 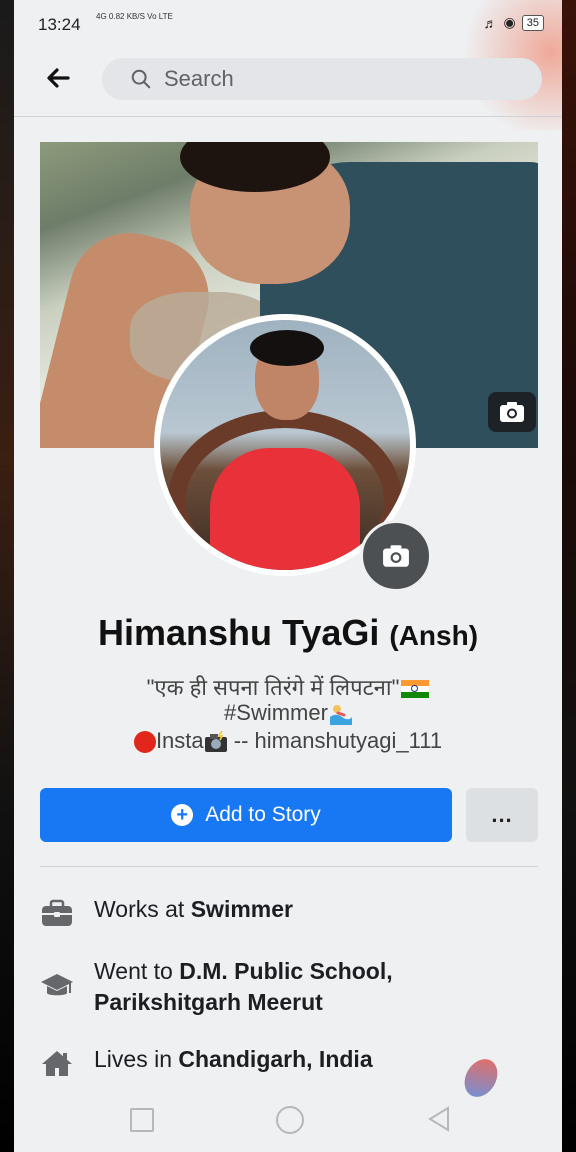 What do you see at coordinates (208, 1002) in the screenshot?
I see `education-place-line2: Parikshitgarh Meerut` at bounding box center [208, 1002].